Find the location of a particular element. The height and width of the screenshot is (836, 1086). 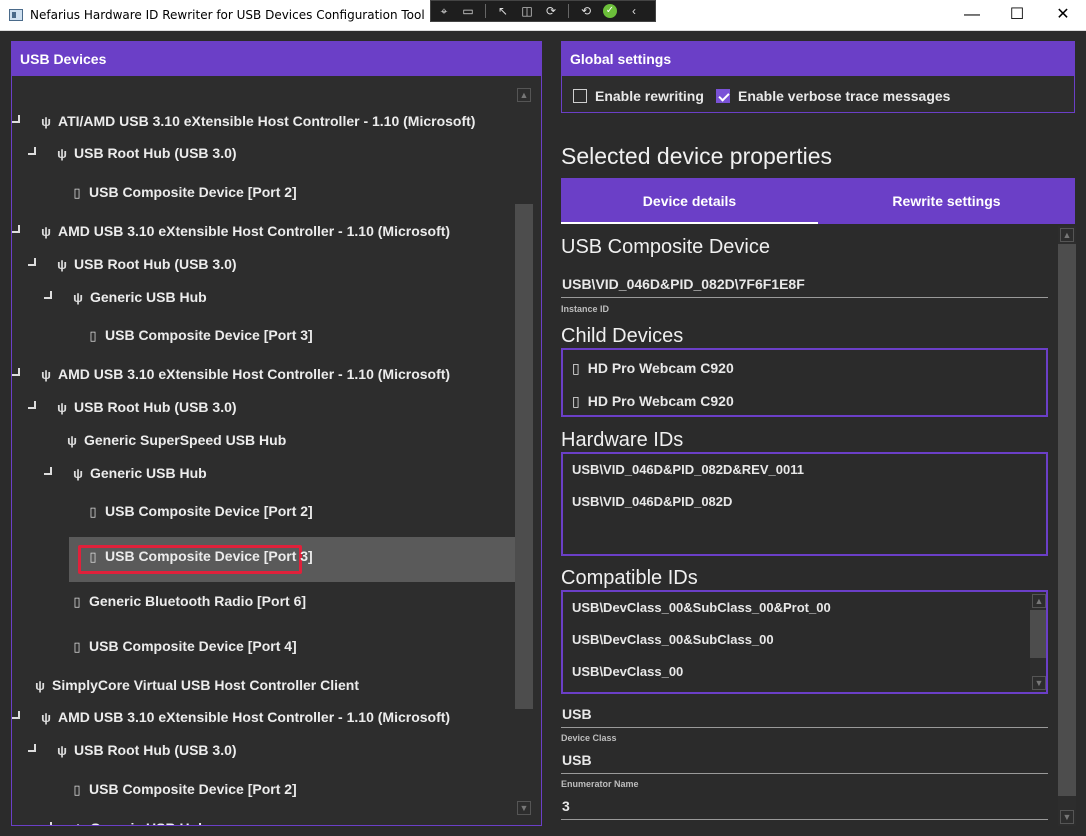

tree-node: ▯ USB Composite Device [Port 4] is located at coordinates (183, 646).